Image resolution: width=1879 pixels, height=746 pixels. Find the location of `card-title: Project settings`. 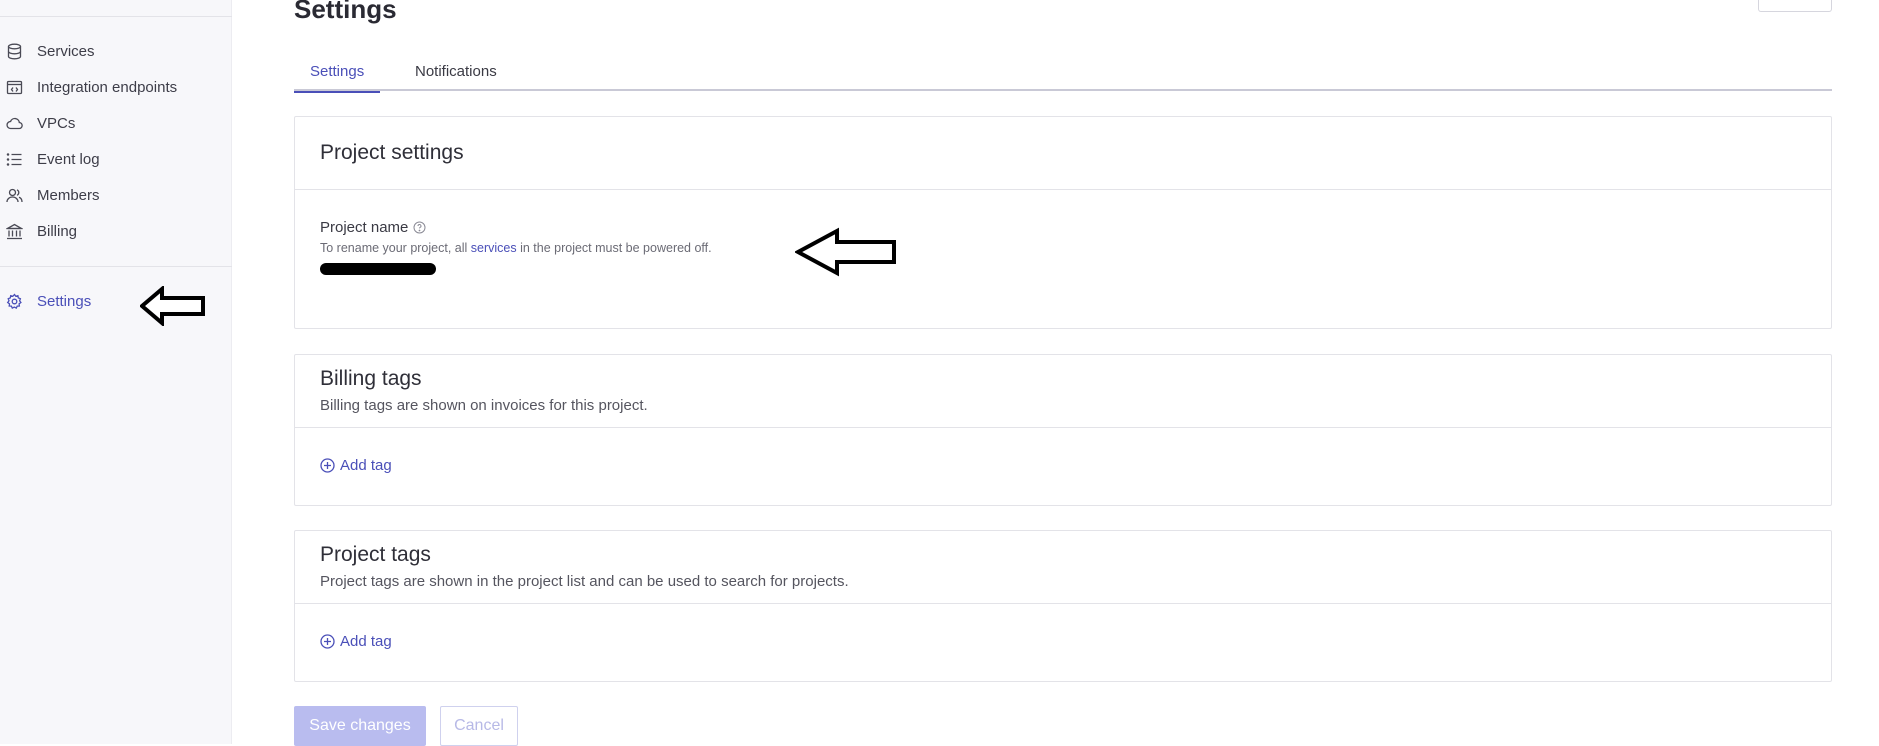

card-title: Project settings is located at coordinates (392, 152).